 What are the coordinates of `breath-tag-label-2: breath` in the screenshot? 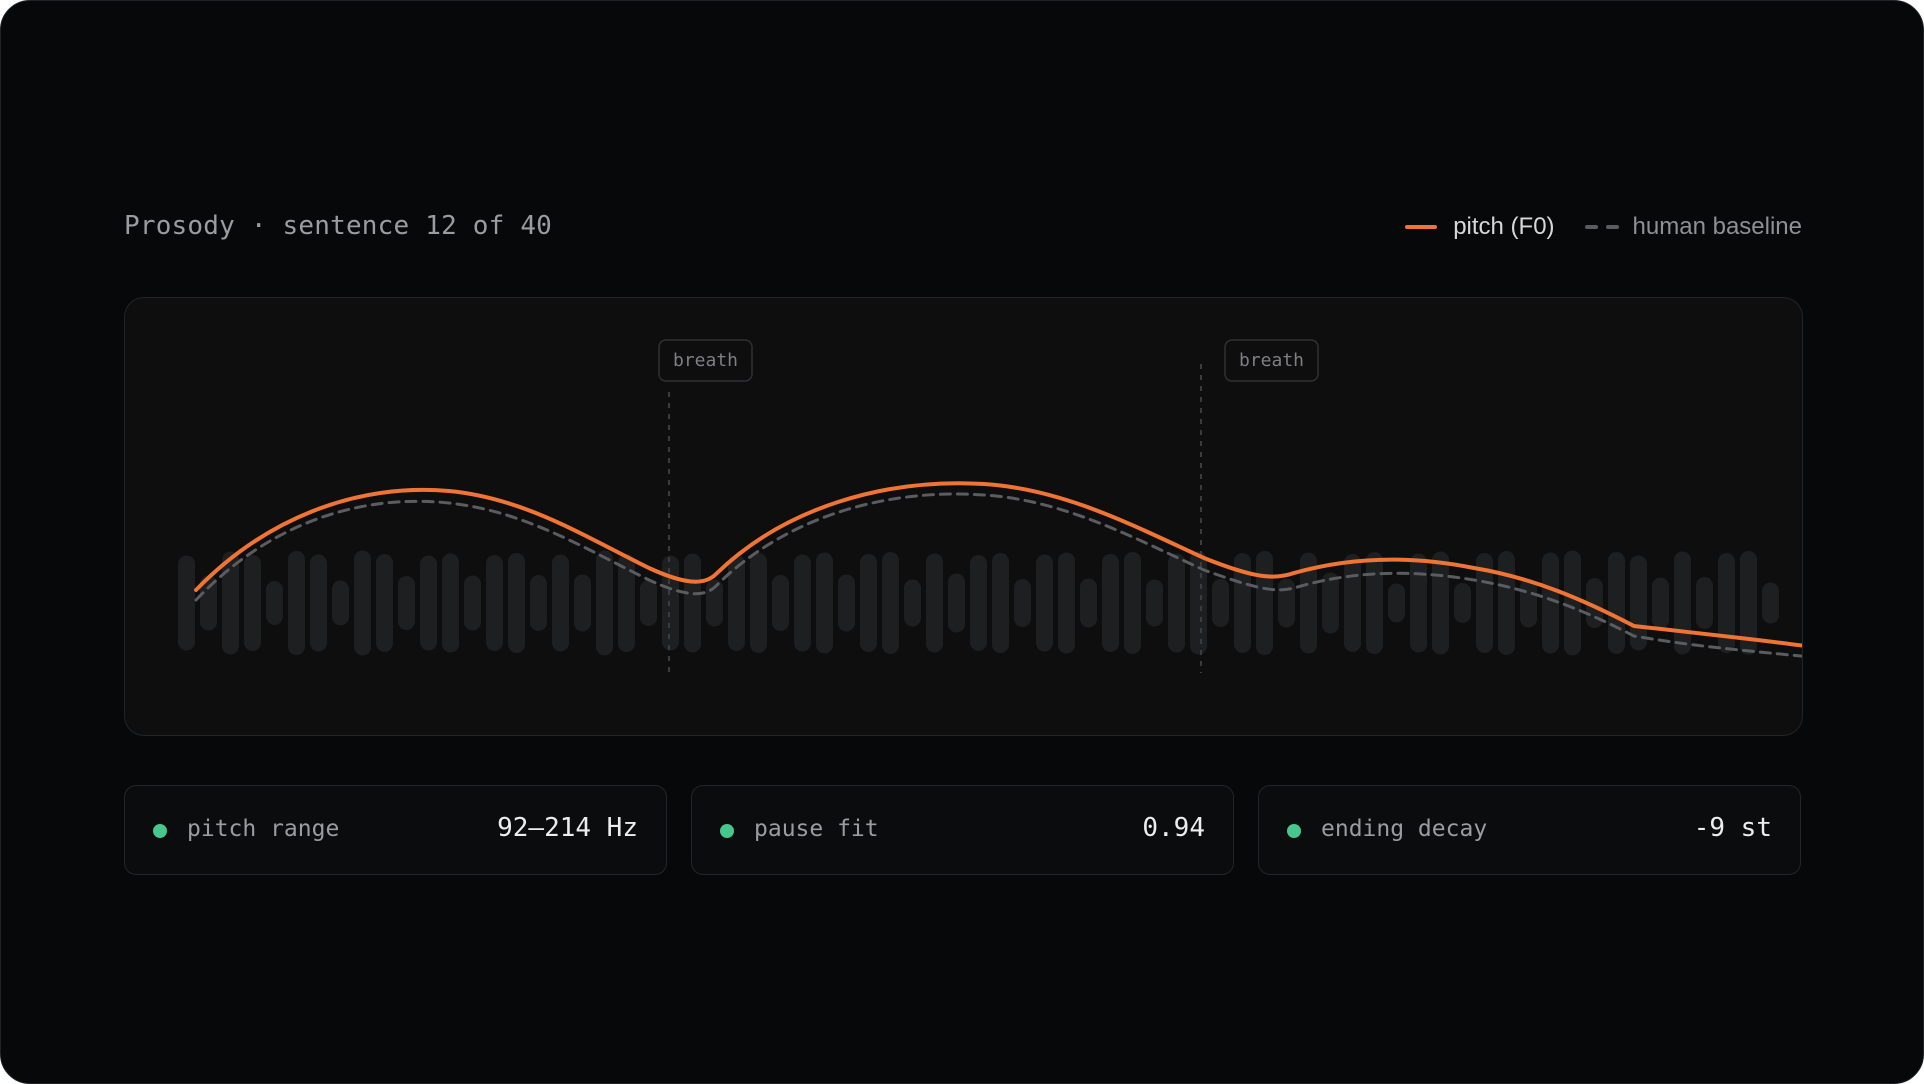 It's located at (1271, 360).